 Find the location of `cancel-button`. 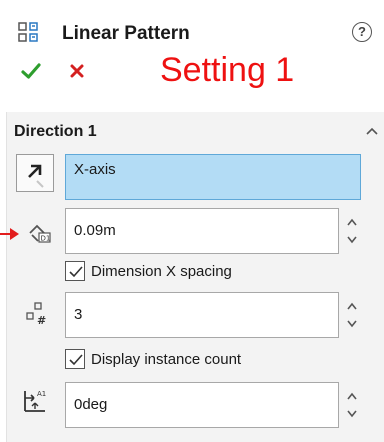

cancel-button is located at coordinates (77, 71).